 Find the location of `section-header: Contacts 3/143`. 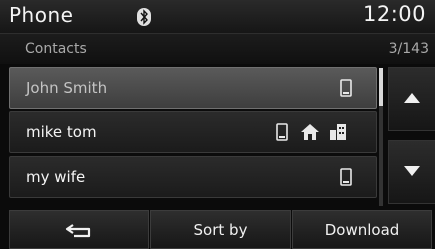

section-header: Contacts 3/143 is located at coordinates (217, 48).